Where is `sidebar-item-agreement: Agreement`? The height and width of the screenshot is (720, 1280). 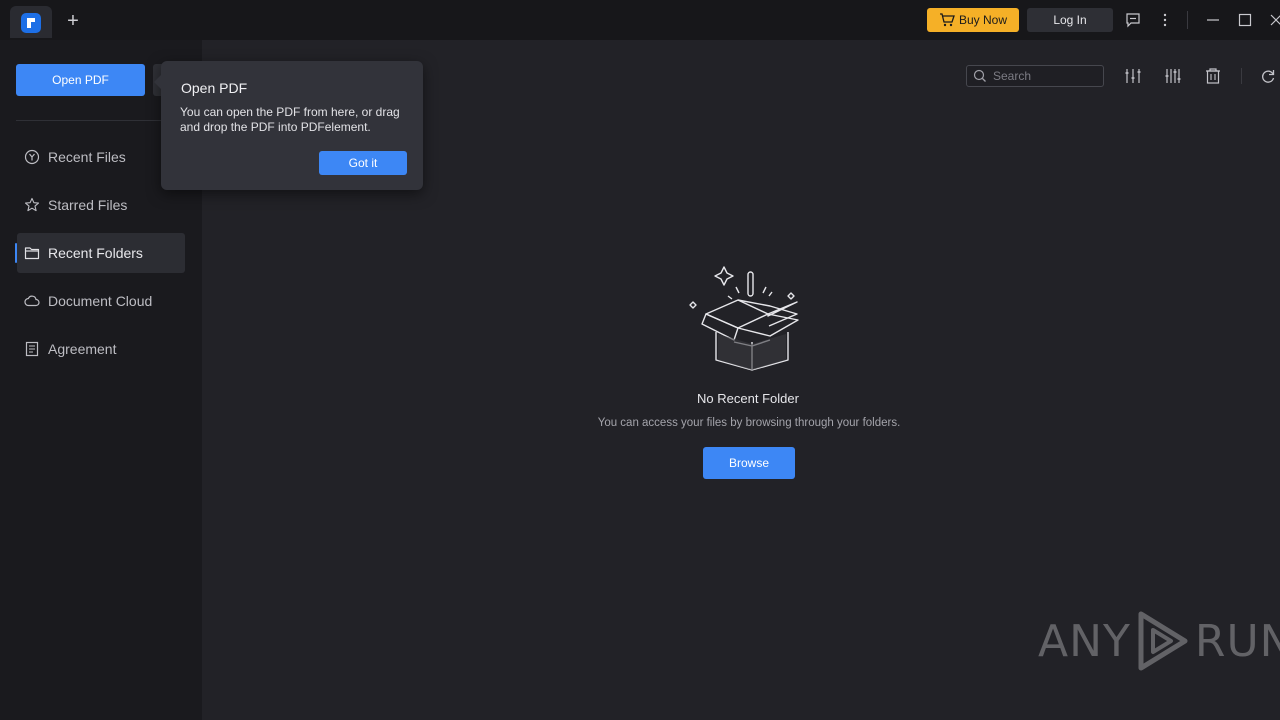 sidebar-item-agreement: Agreement is located at coordinates (101, 349).